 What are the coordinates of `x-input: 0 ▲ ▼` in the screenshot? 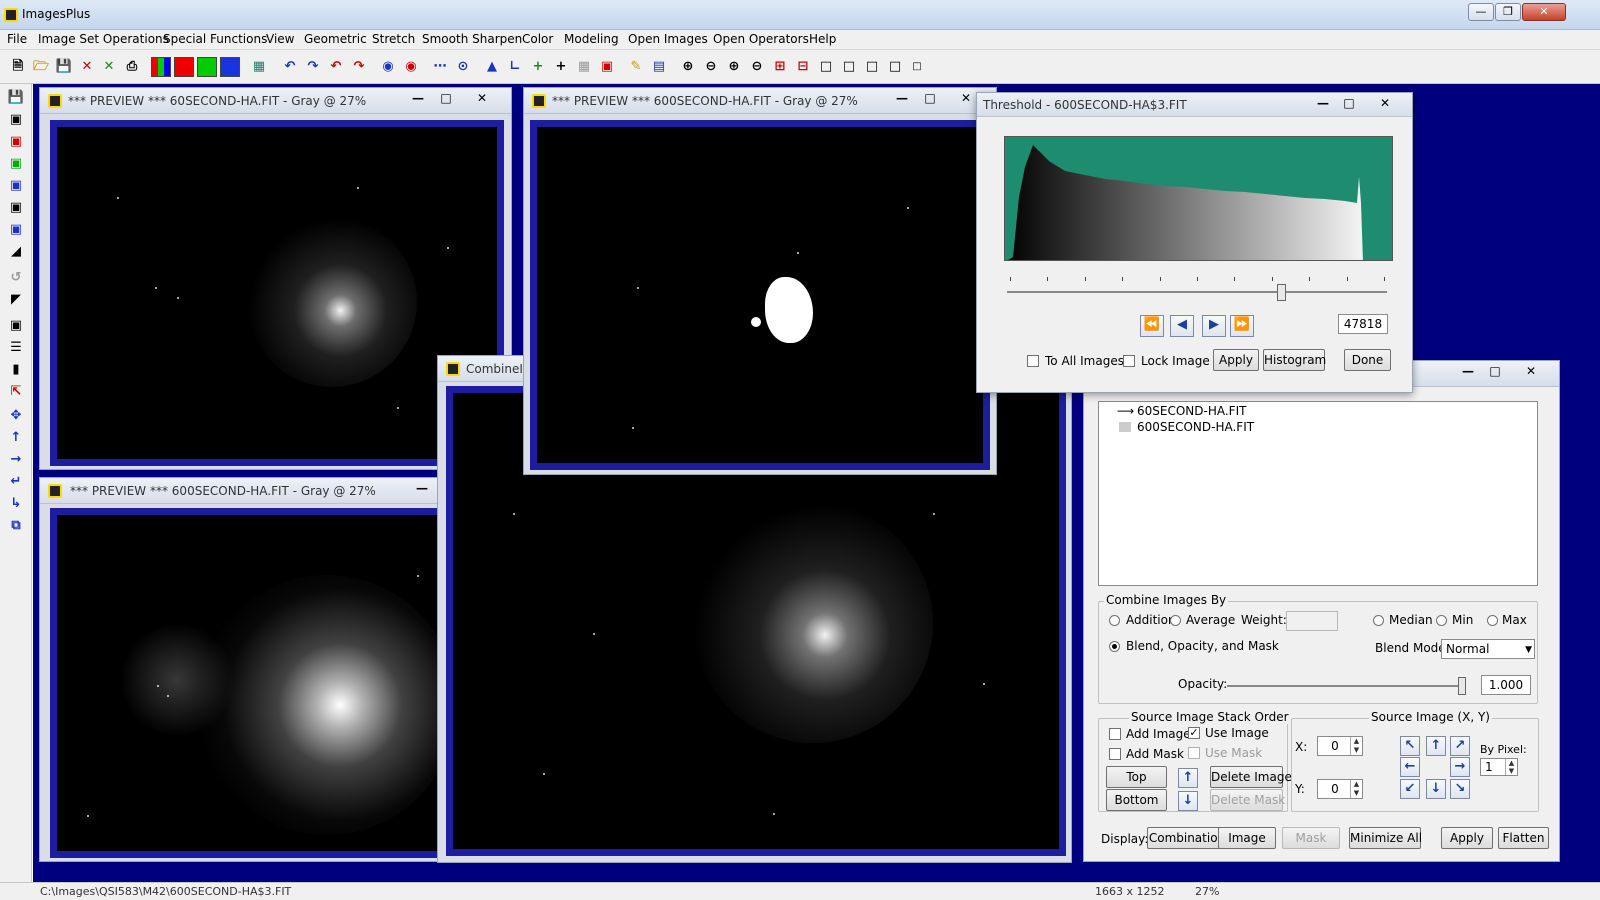 It's located at (1340, 746).